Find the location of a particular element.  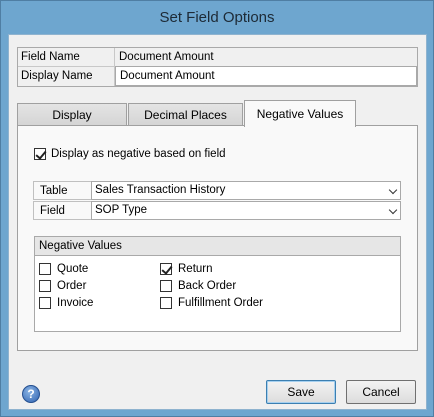

option-quote: Quote is located at coordinates (63, 269).